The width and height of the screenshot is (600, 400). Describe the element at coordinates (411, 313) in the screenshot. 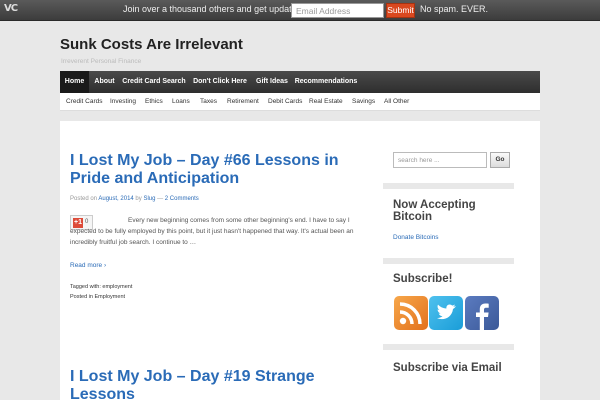

I see `rss-icon` at that location.